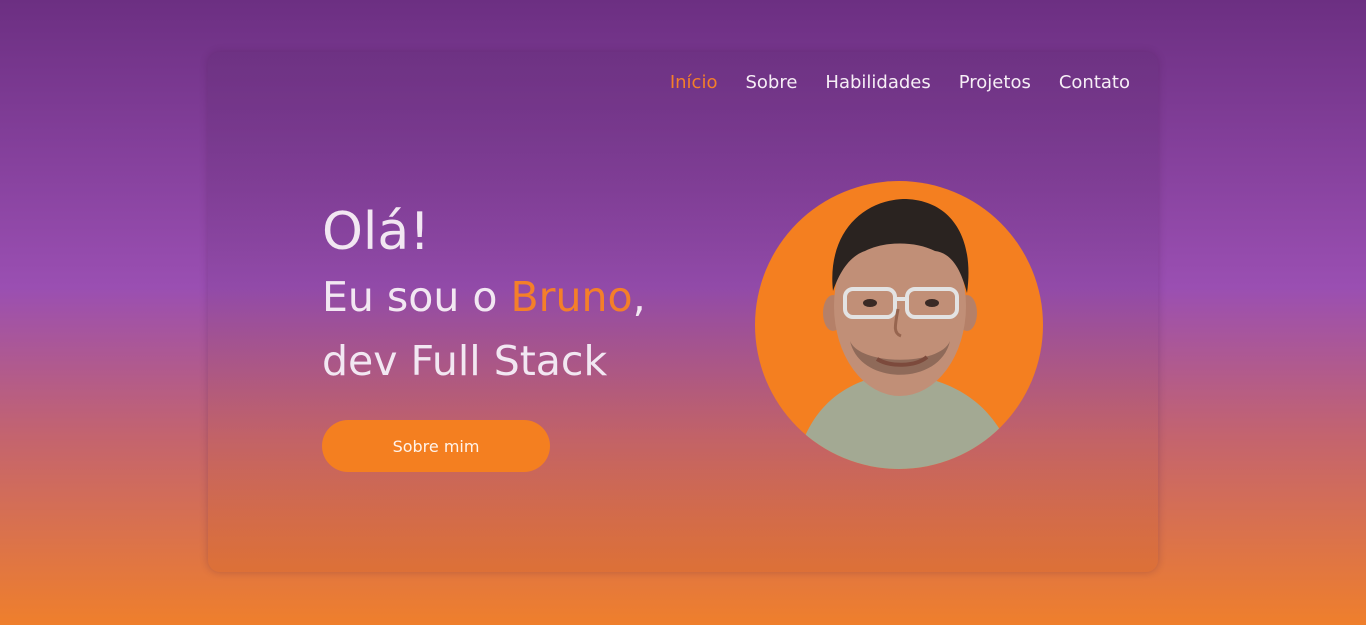 The height and width of the screenshot is (625, 1366). Describe the element at coordinates (771, 82) in the screenshot. I see `nav-item-sobre: Sobre` at that location.